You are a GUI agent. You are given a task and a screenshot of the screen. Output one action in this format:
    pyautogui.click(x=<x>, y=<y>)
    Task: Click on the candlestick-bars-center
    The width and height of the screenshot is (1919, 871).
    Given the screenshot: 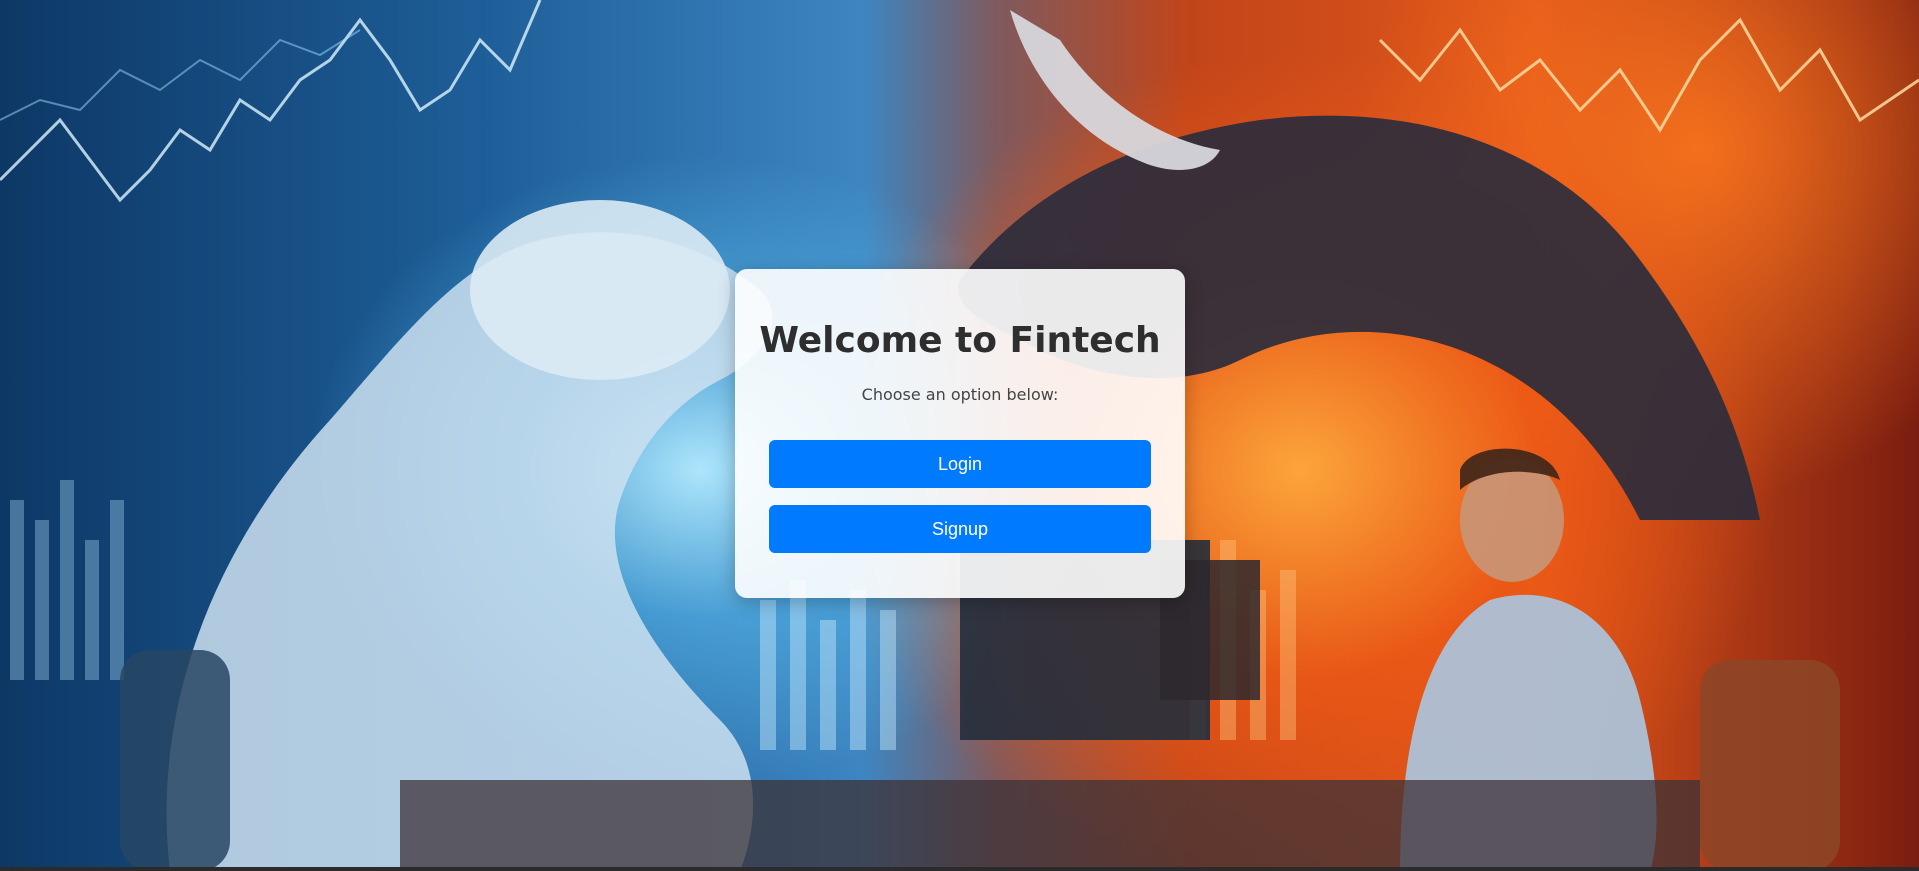 What is the action you would take?
    pyautogui.click(x=828, y=665)
    